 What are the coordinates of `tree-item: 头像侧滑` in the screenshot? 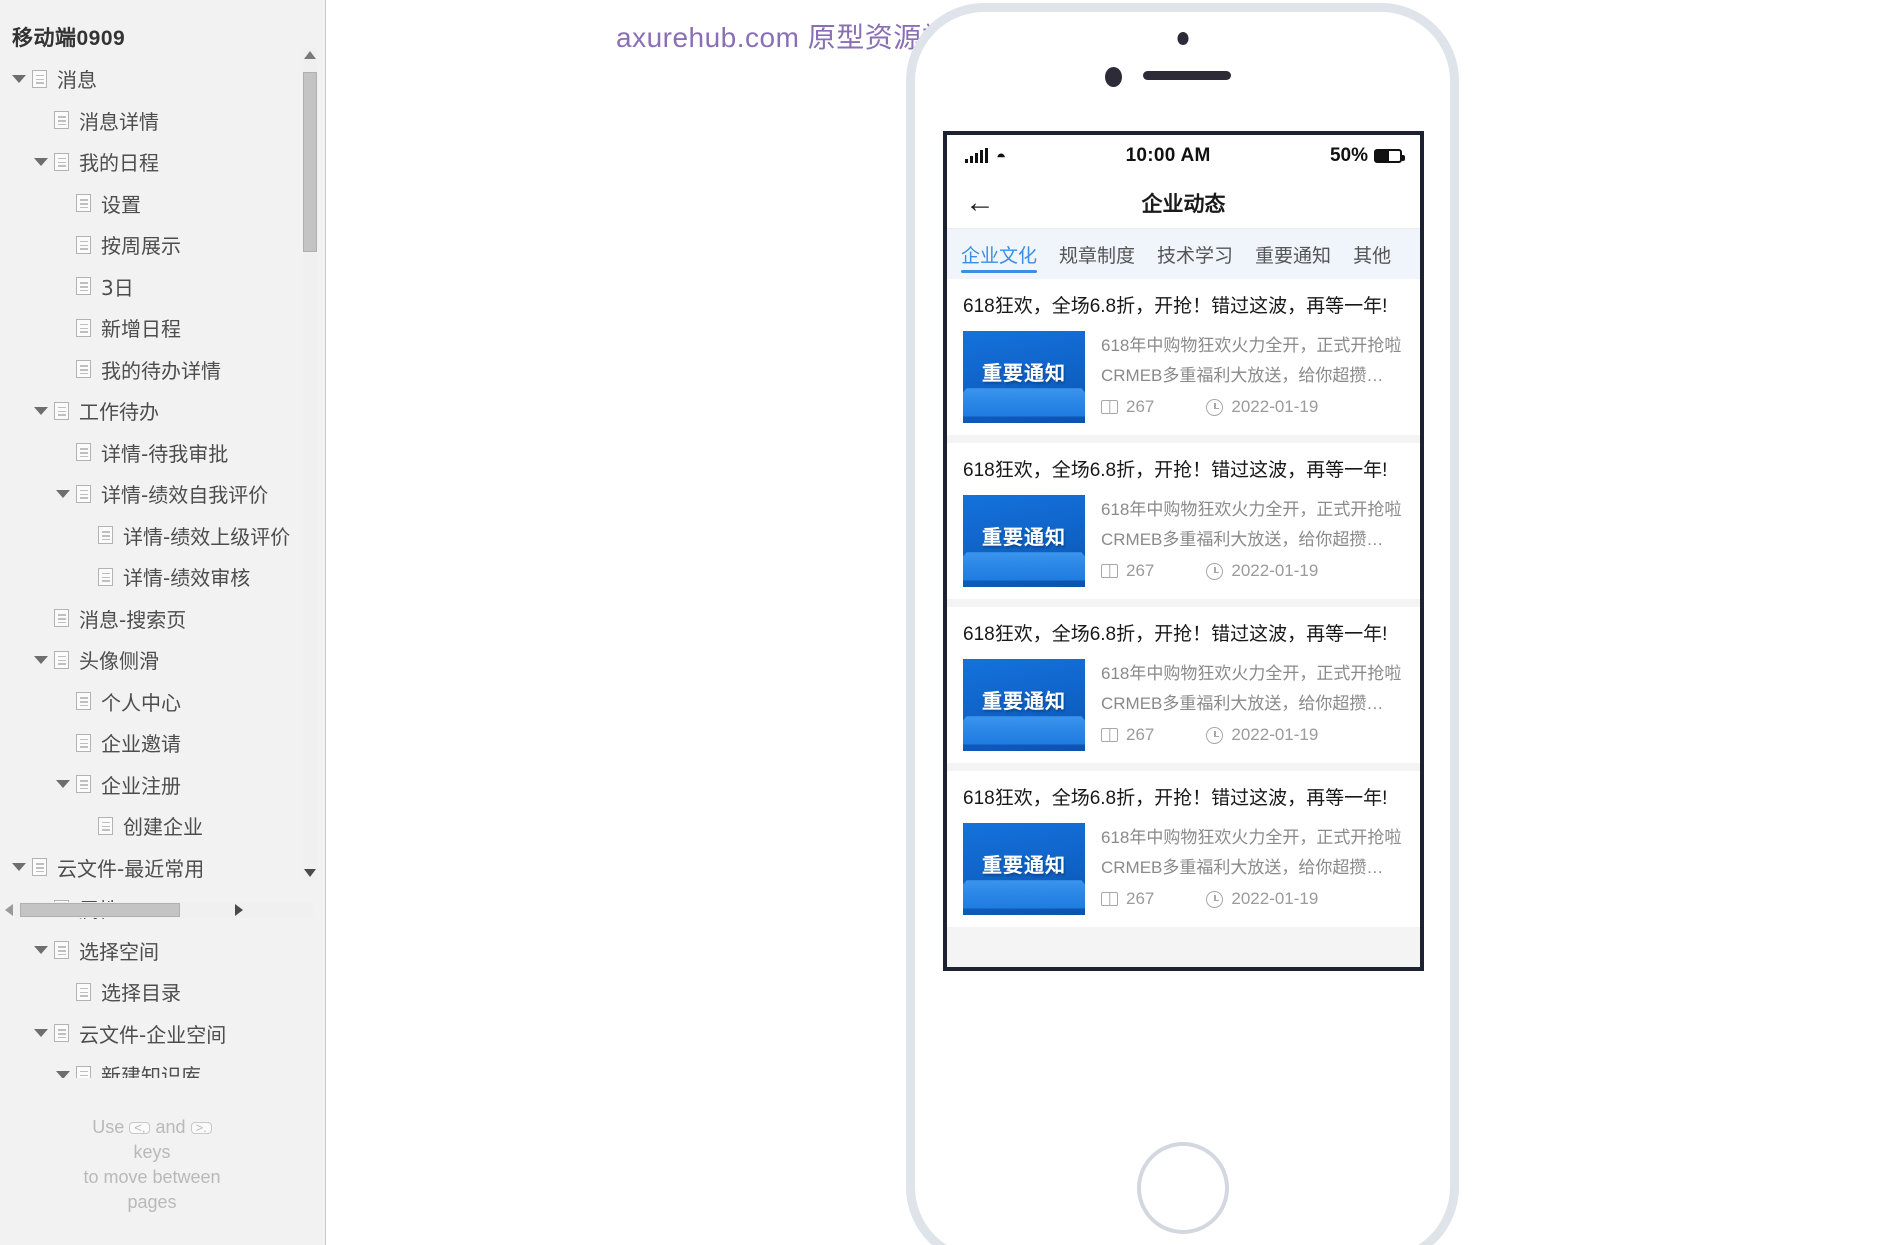 It's located at (152, 660).